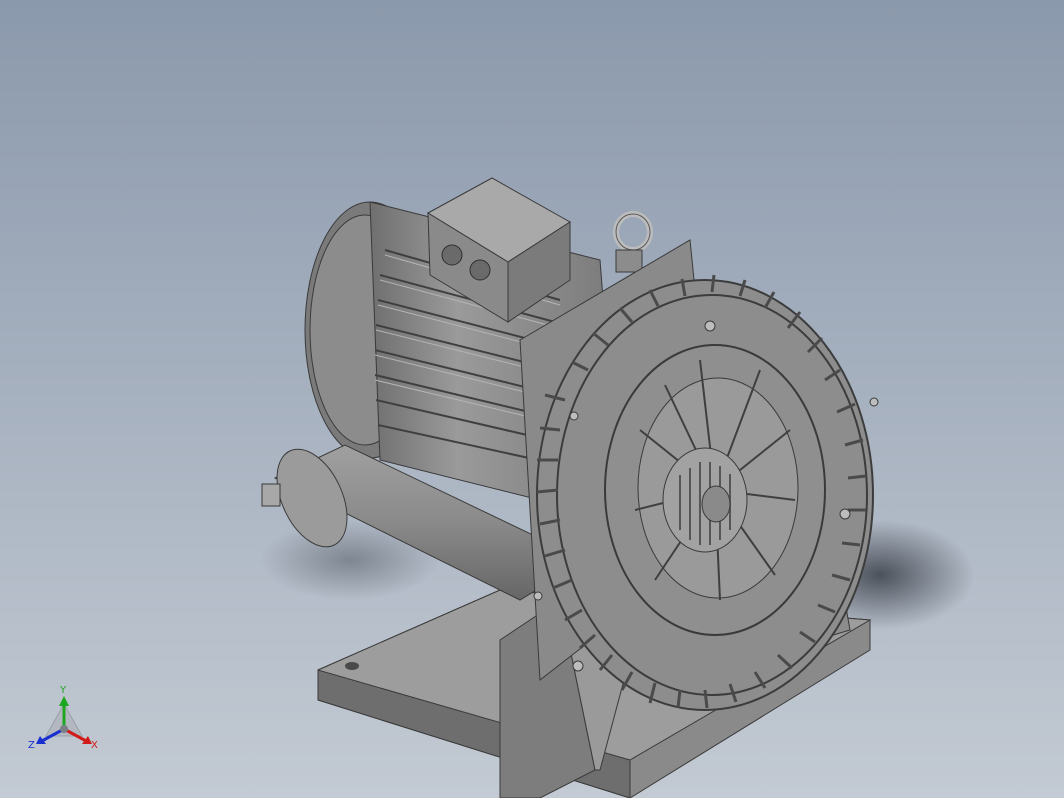 Image resolution: width=1064 pixels, height=798 pixels. I want to click on view-triad: Y X Z, so click(64, 721).